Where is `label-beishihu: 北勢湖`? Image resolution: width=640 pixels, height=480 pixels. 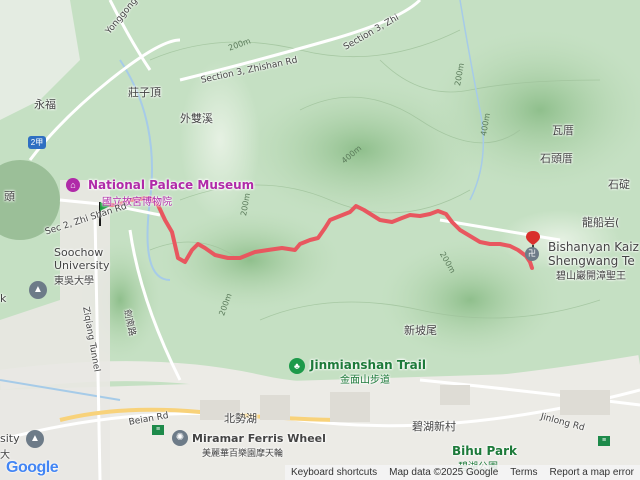
label-beishihu: 北勢湖 is located at coordinates (240, 418).